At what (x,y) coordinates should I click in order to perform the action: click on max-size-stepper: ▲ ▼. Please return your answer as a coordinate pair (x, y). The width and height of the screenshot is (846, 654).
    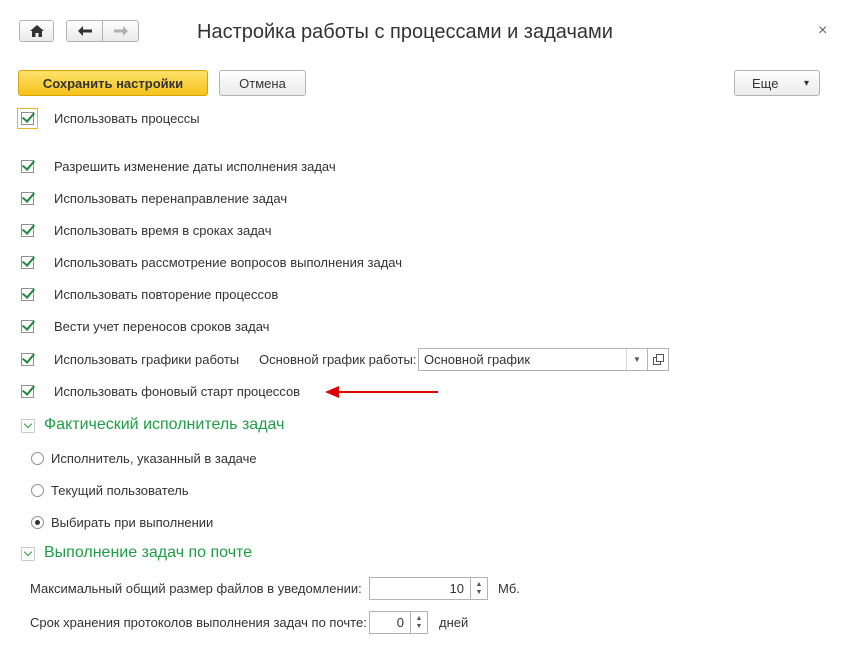
    Looking at the image, I should click on (479, 588).